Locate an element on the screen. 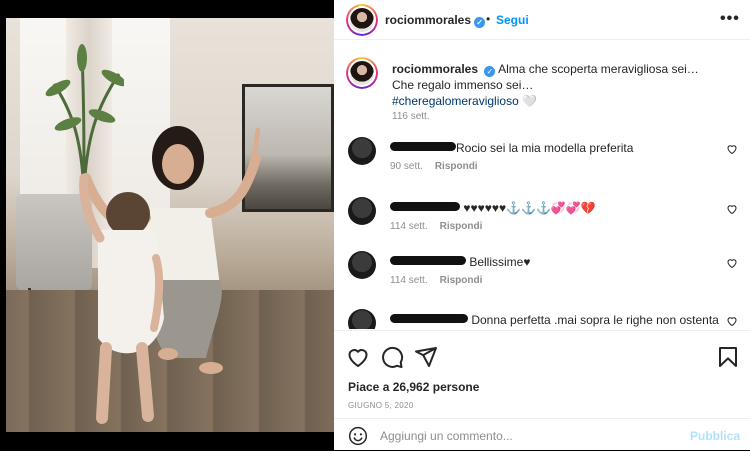 This screenshot has width=750, height=451. comment-body: Bellissime♥ is located at coordinates (555, 262).